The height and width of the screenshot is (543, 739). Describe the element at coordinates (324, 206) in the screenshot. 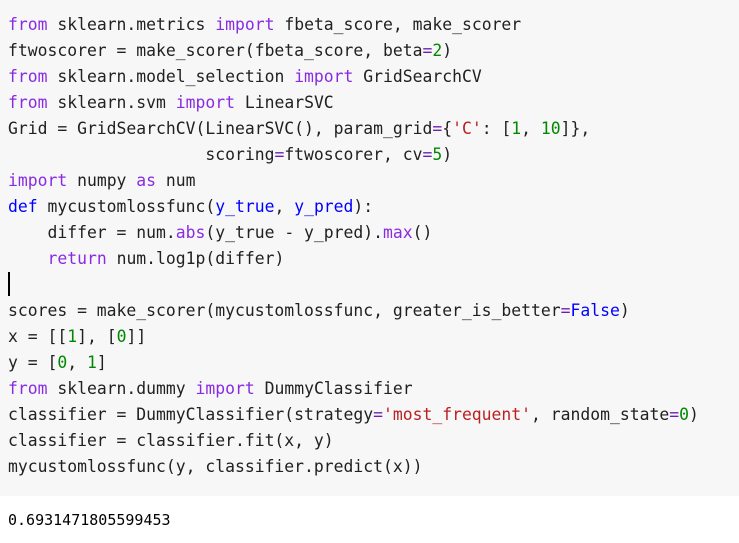

I see `code-token: y_pred` at that location.